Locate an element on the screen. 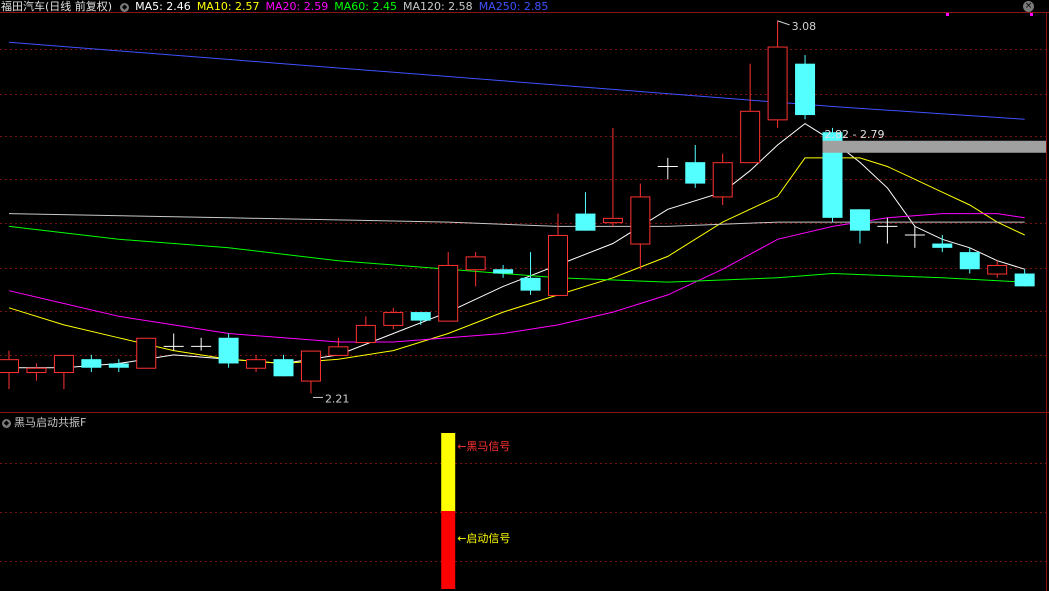  indicator-name: 黑马启动共振F is located at coordinates (50, 422).